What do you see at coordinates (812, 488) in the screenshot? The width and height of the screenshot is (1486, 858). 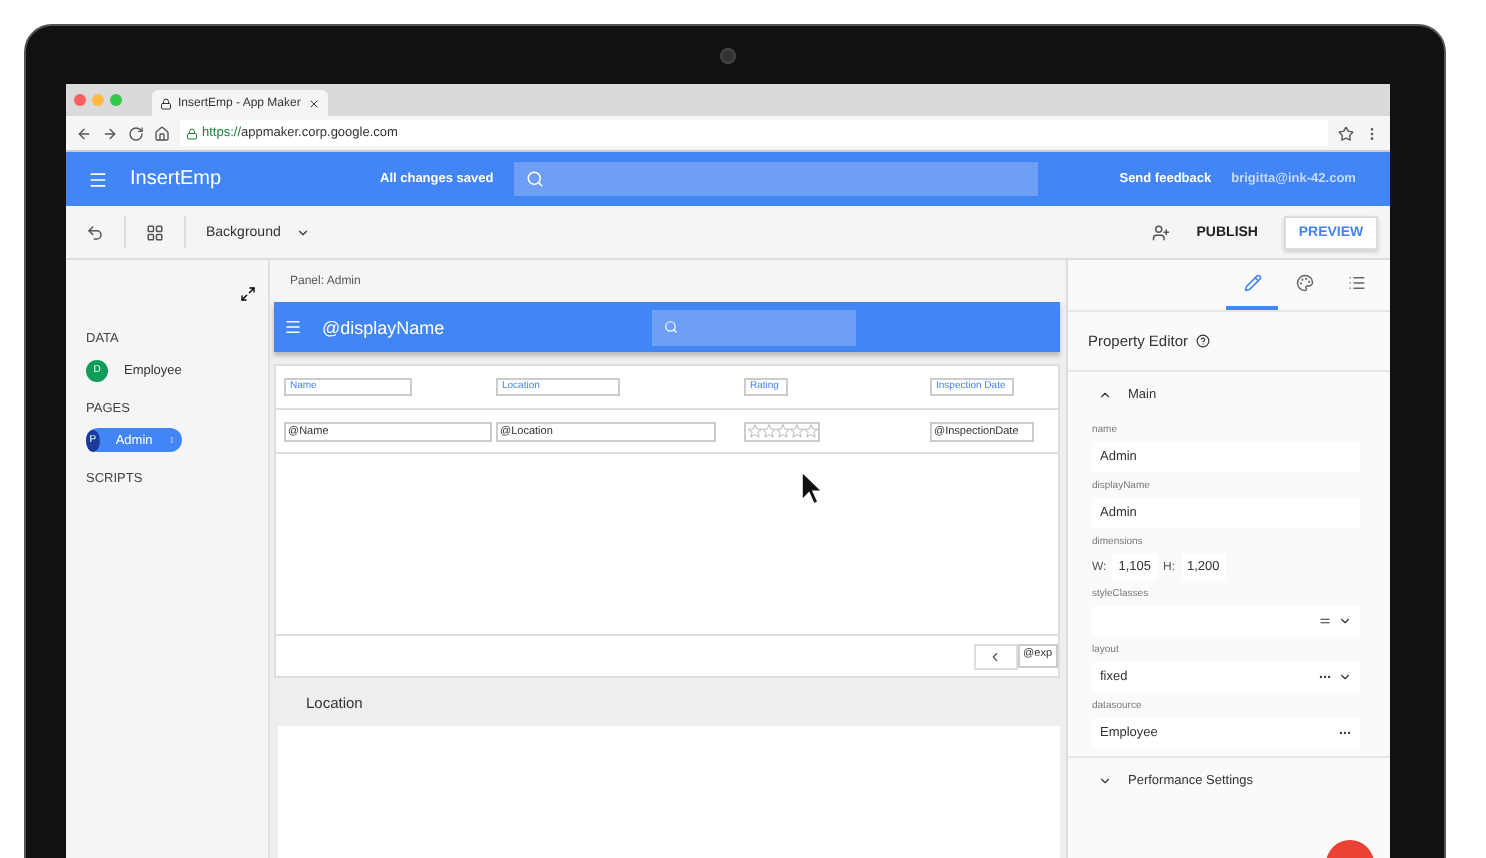 I see `mouse-pointer-icon` at bounding box center [812, 488].